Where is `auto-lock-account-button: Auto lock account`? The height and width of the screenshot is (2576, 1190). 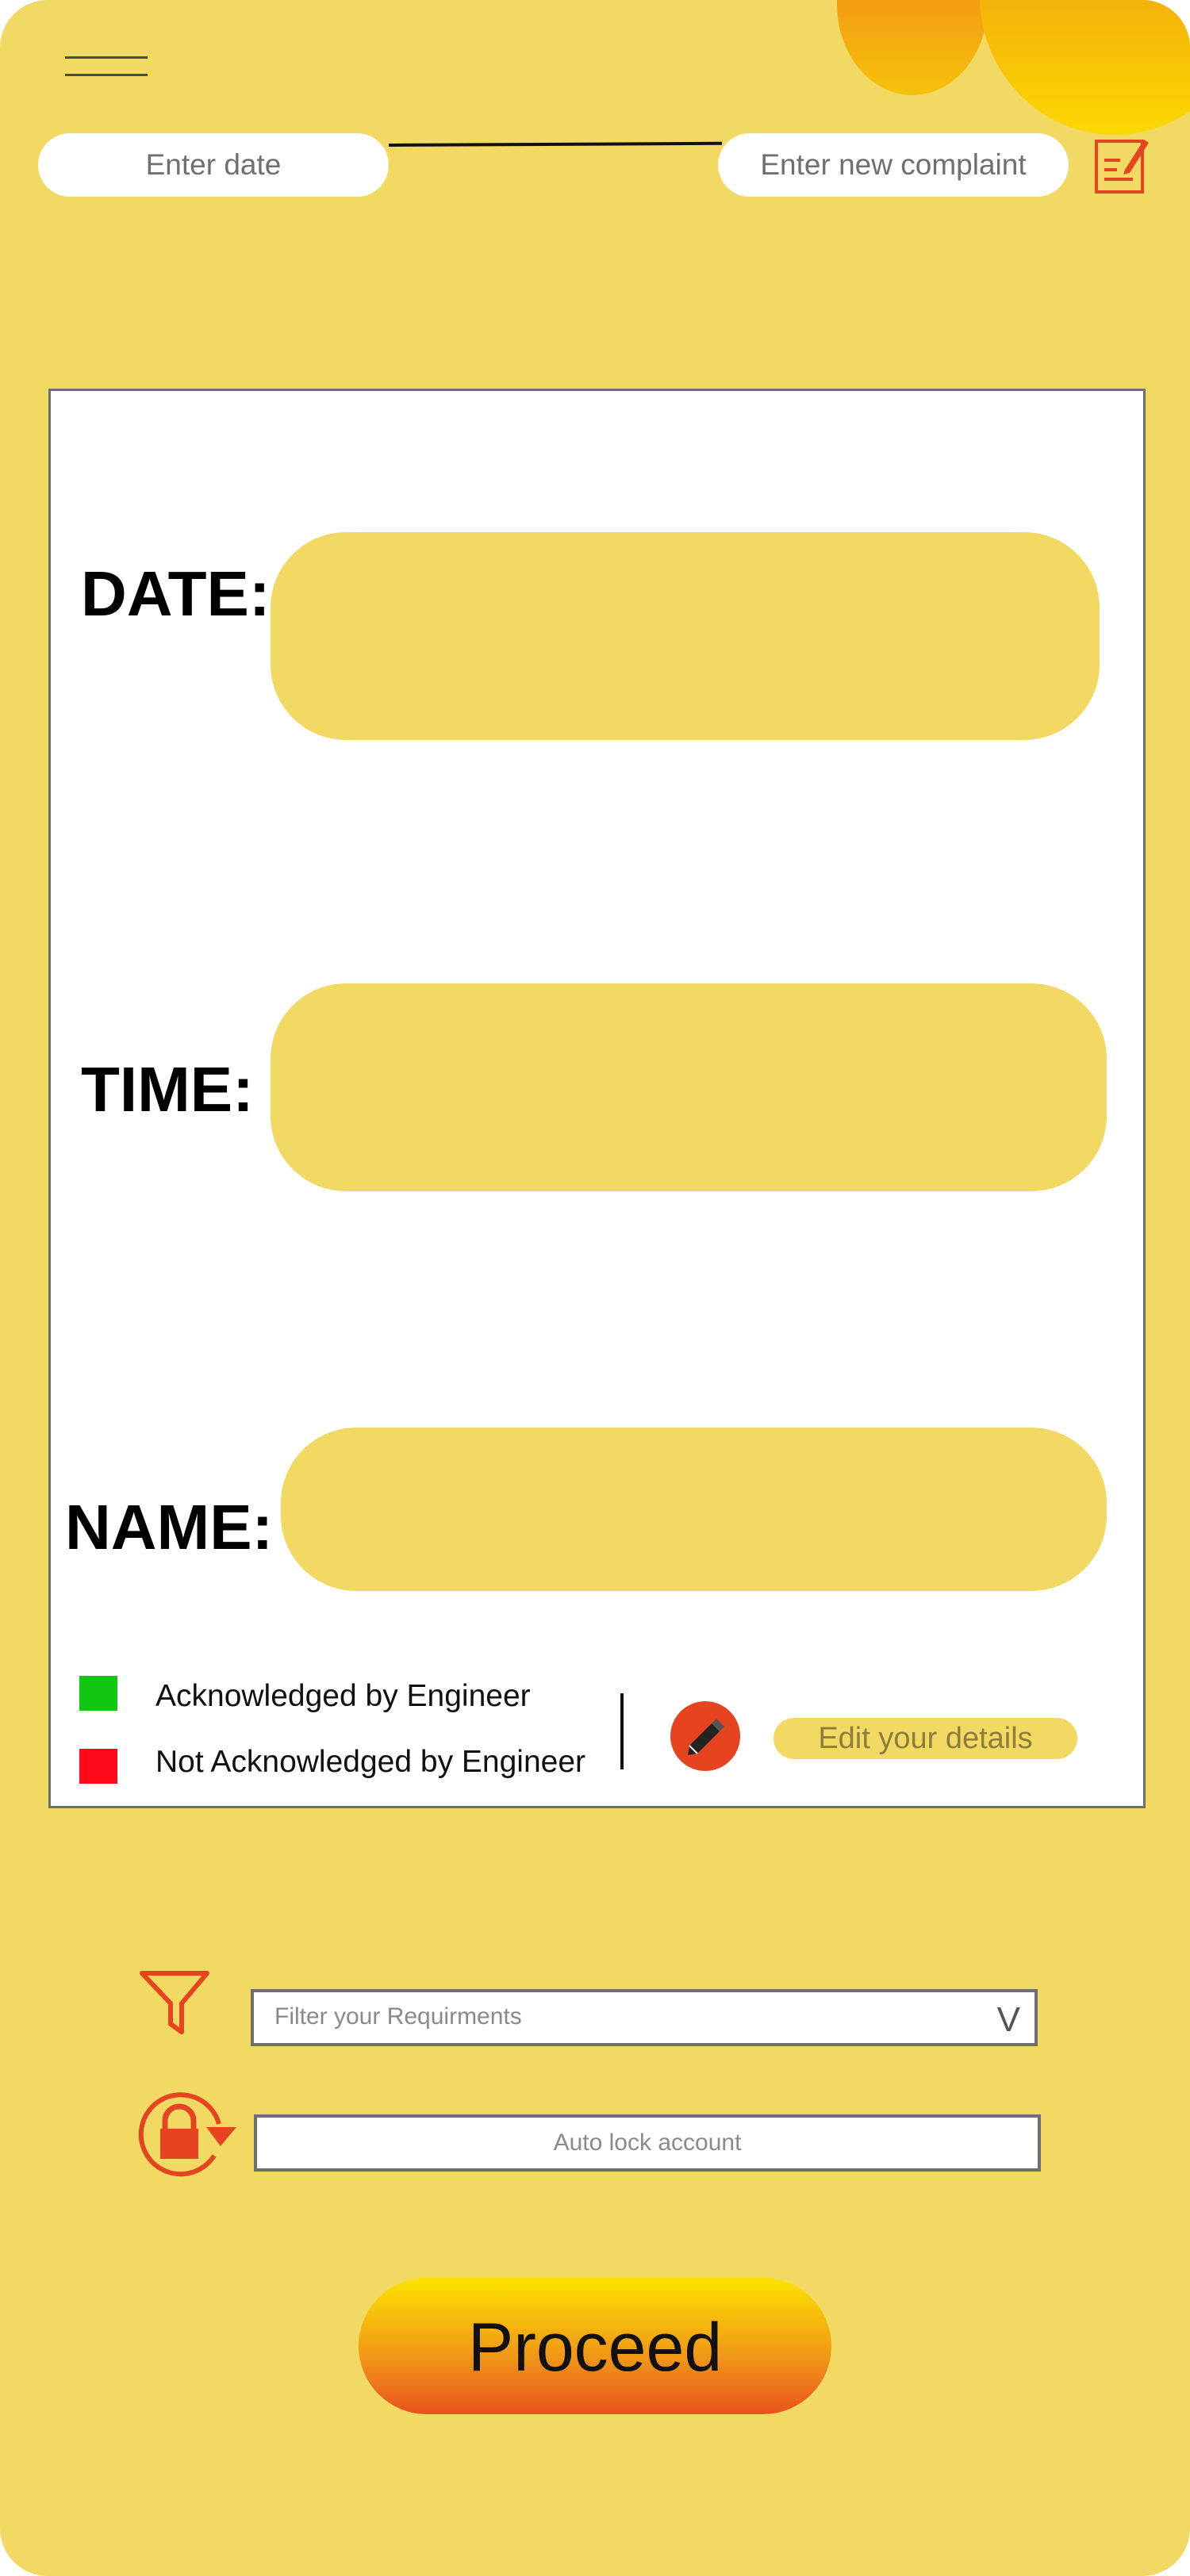
auto-lock-account-button: Auto lock account is located at coordinates (647, 2143).